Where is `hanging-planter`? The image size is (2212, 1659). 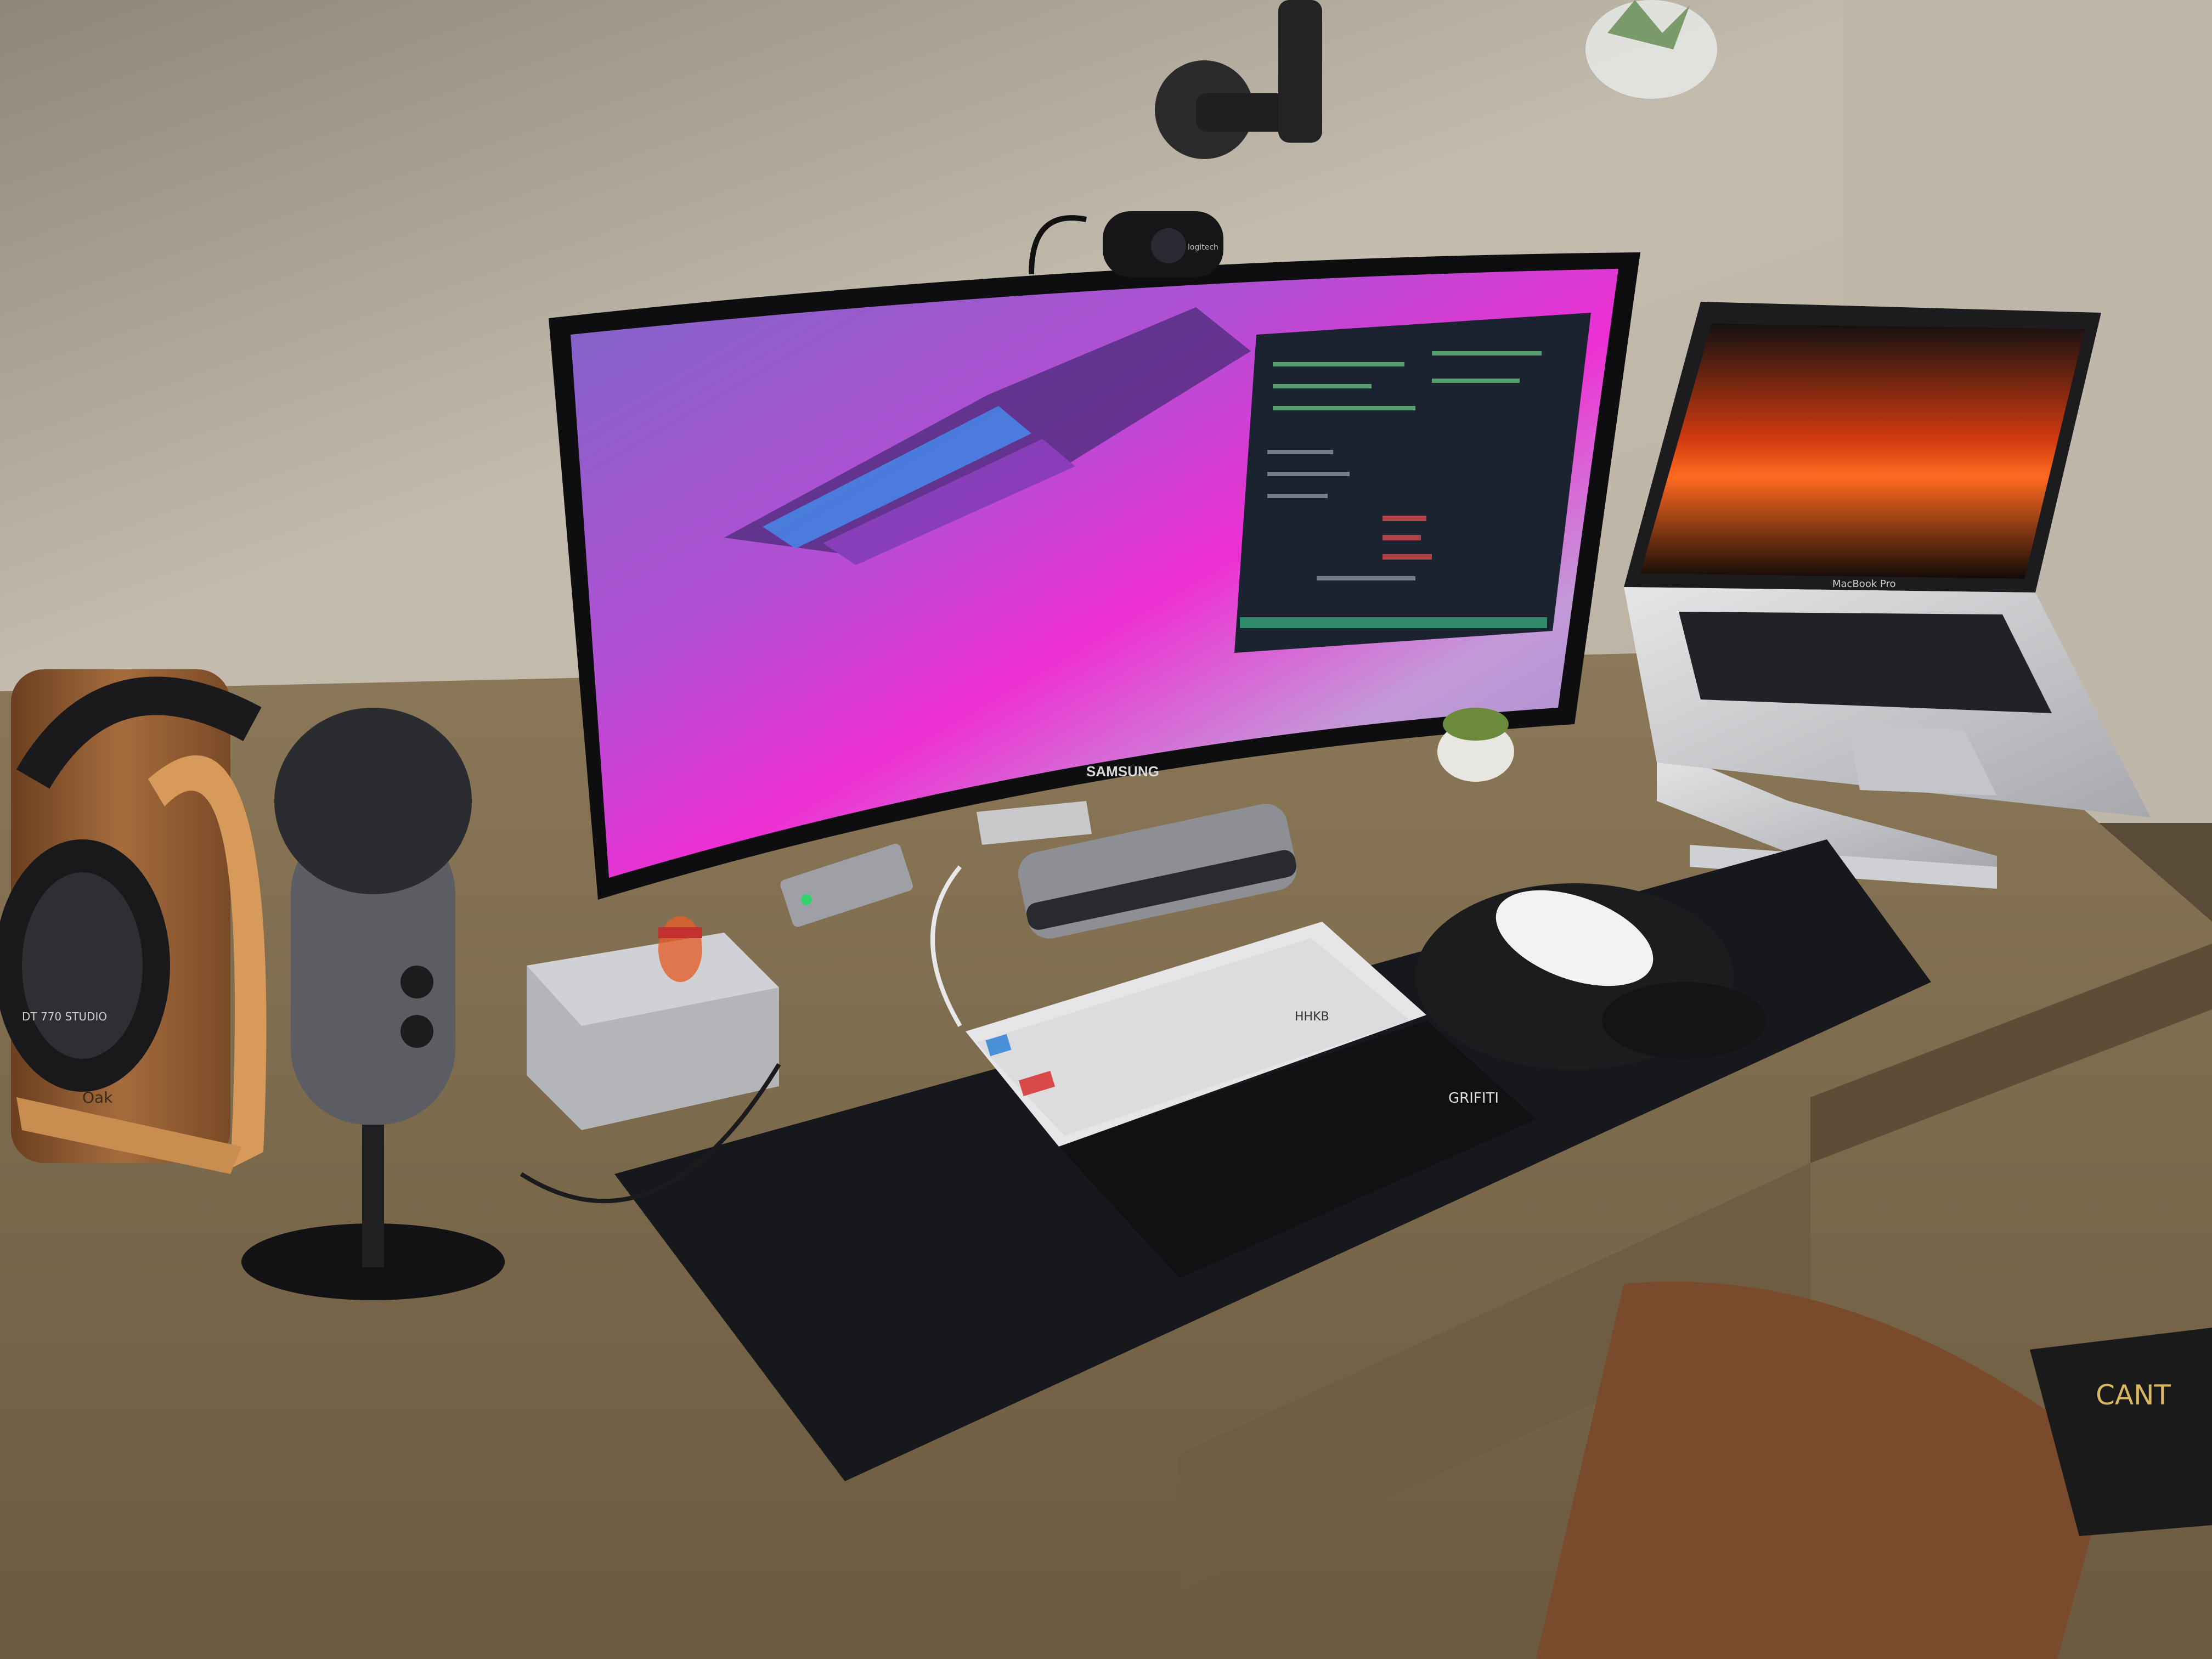
hanging-planter is located at coordinates (1651, 49).